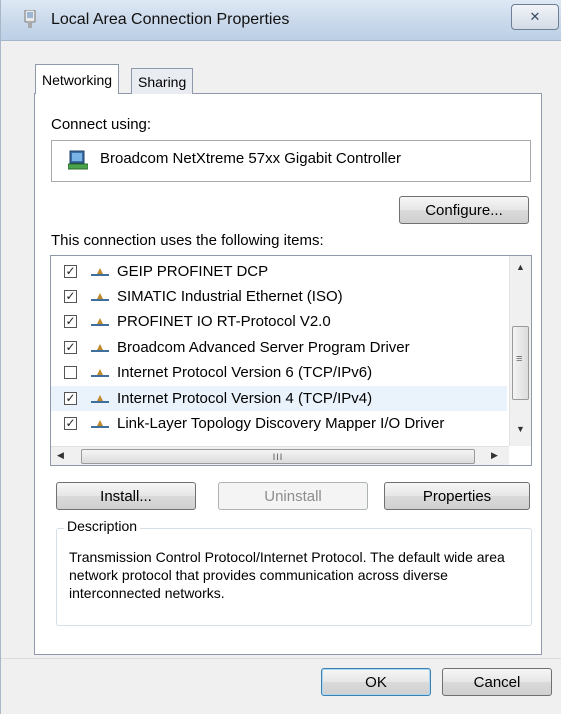 This screenshot has width=561, height=714. What do you see at coordinates (245, 372) in the screenshot?
I see `item-label: Internet Protocol Version 6 (TCP/IPv6)` at bounding box center [245, 372].